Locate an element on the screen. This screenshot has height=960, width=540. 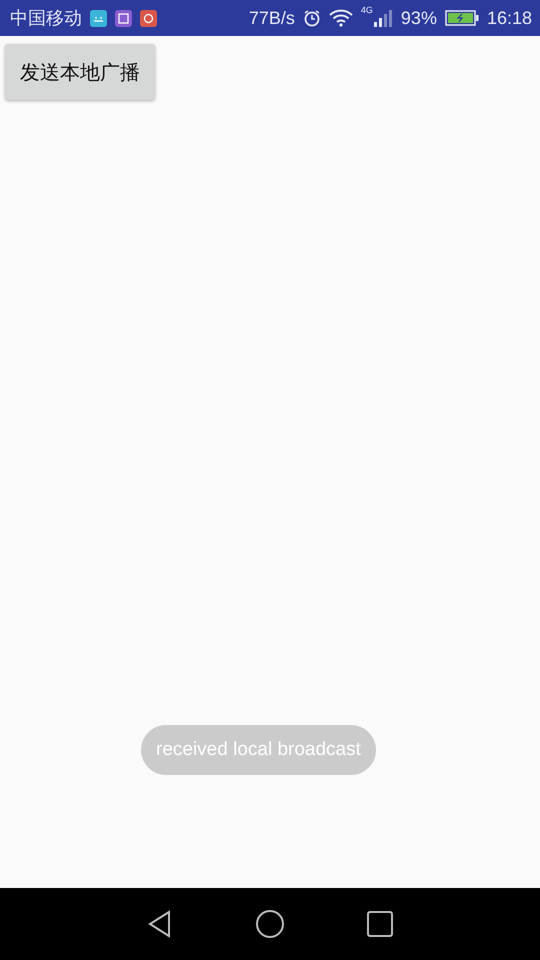
send-broadcast-button: 发送本地广播 is located at coordinates (80, 72).